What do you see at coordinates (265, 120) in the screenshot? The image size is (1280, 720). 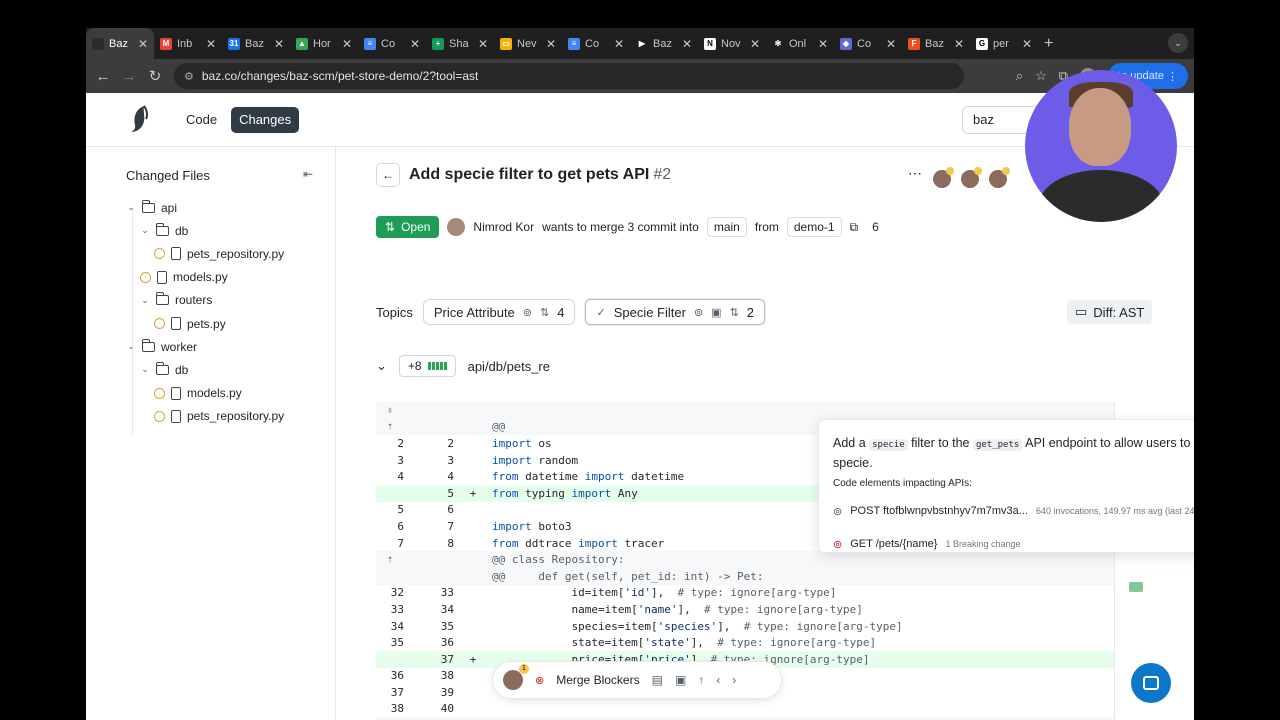 I see `nav-changes: Changes` at bounding box center [265, 120].